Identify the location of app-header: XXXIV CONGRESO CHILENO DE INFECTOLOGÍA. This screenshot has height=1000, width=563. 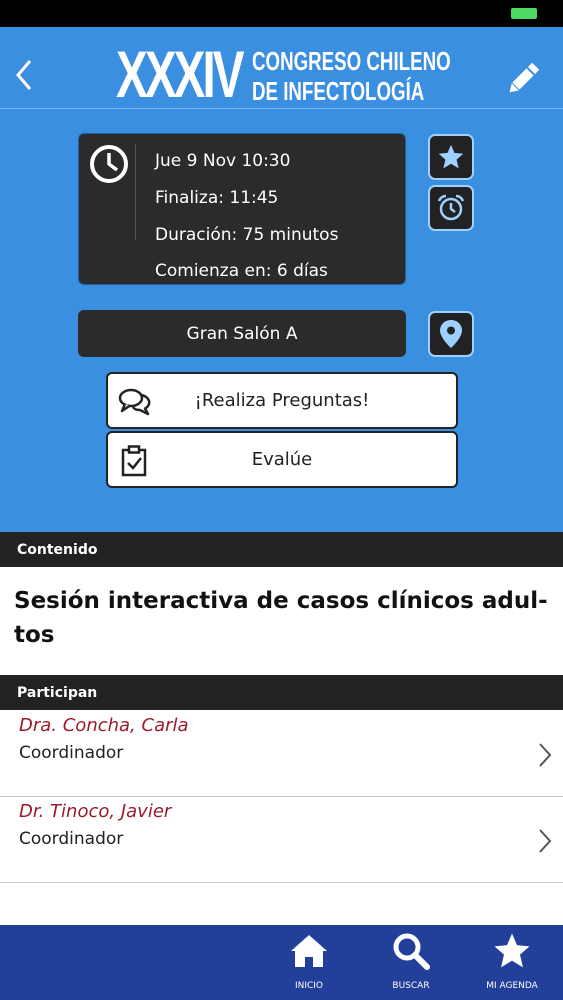
(281, 68).